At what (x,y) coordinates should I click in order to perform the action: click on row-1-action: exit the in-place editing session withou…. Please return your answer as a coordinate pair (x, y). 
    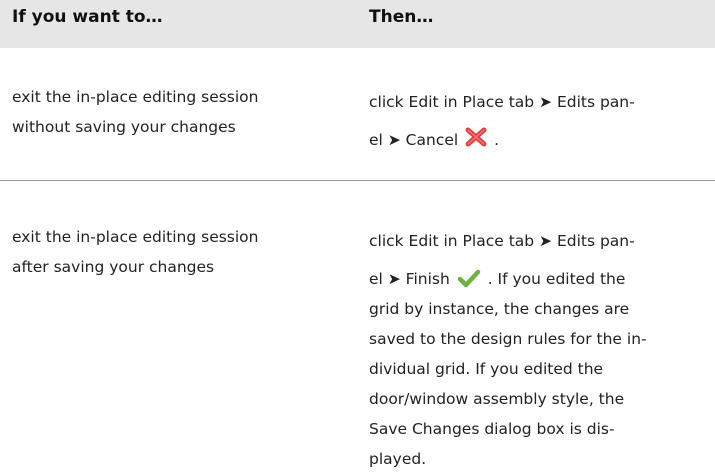
    Looking at the image, I should click on (177, 112).